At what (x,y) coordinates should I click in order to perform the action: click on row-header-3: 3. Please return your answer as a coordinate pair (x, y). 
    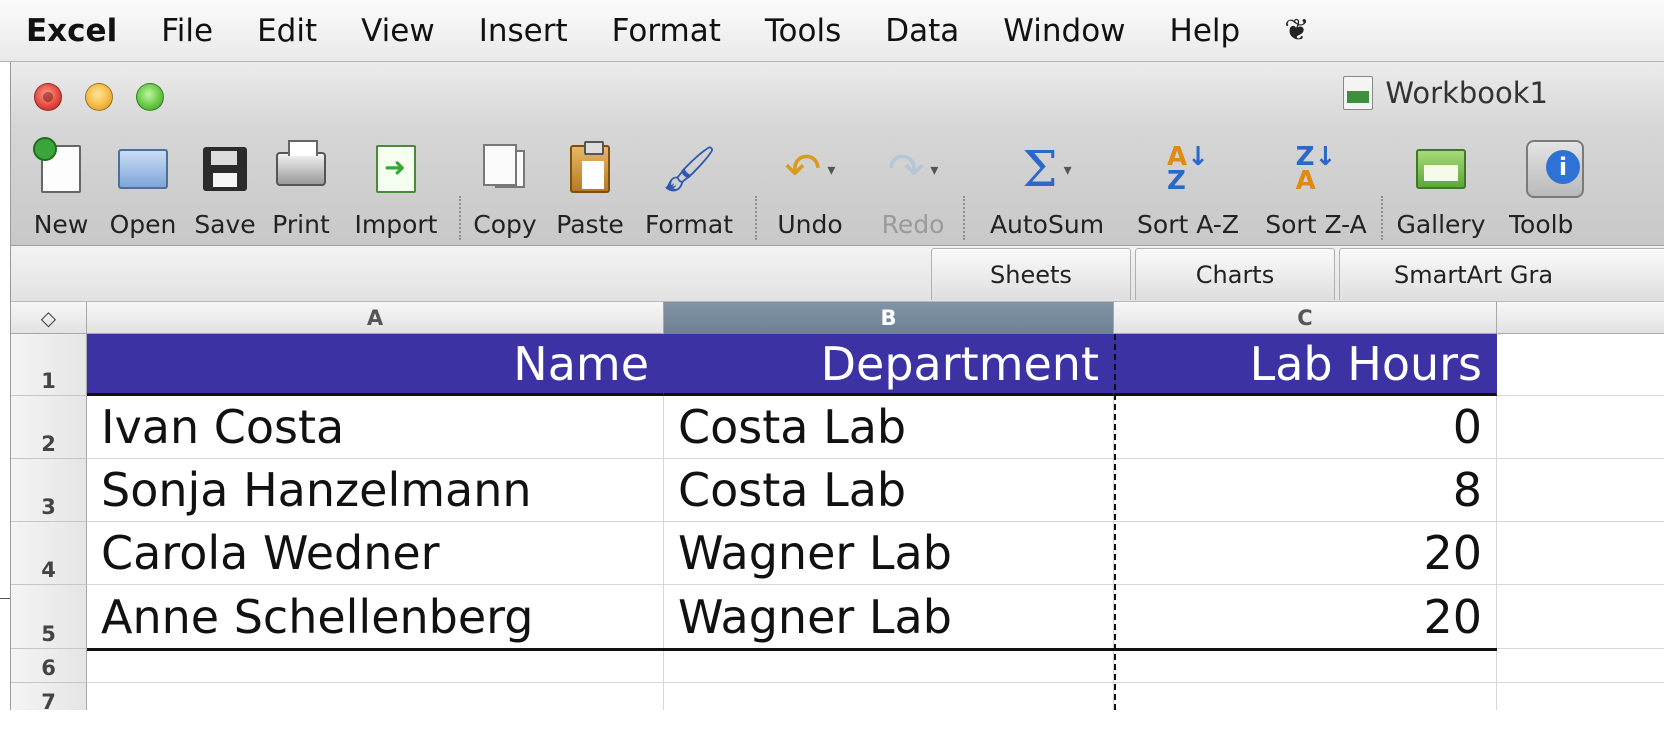
    Looking at the image, I should click on (49, 490).